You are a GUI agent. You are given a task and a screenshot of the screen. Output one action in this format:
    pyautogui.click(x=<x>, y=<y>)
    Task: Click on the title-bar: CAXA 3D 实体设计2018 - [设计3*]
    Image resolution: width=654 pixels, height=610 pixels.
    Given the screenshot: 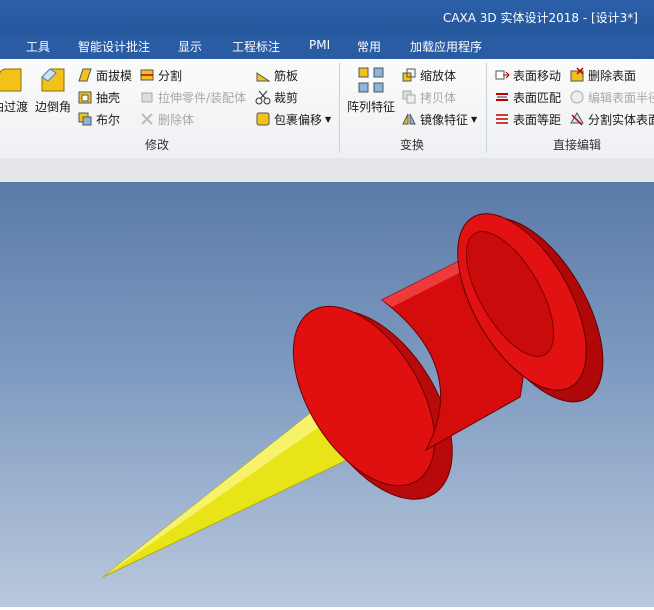 What is the action you would take?
    pyautogui.click(x=327, y=16)
    